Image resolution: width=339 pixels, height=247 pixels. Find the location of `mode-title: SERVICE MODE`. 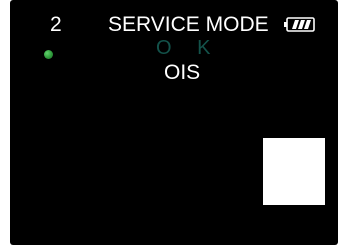

mode-title: SERVICE MODE is located at coordinates (188, 24).